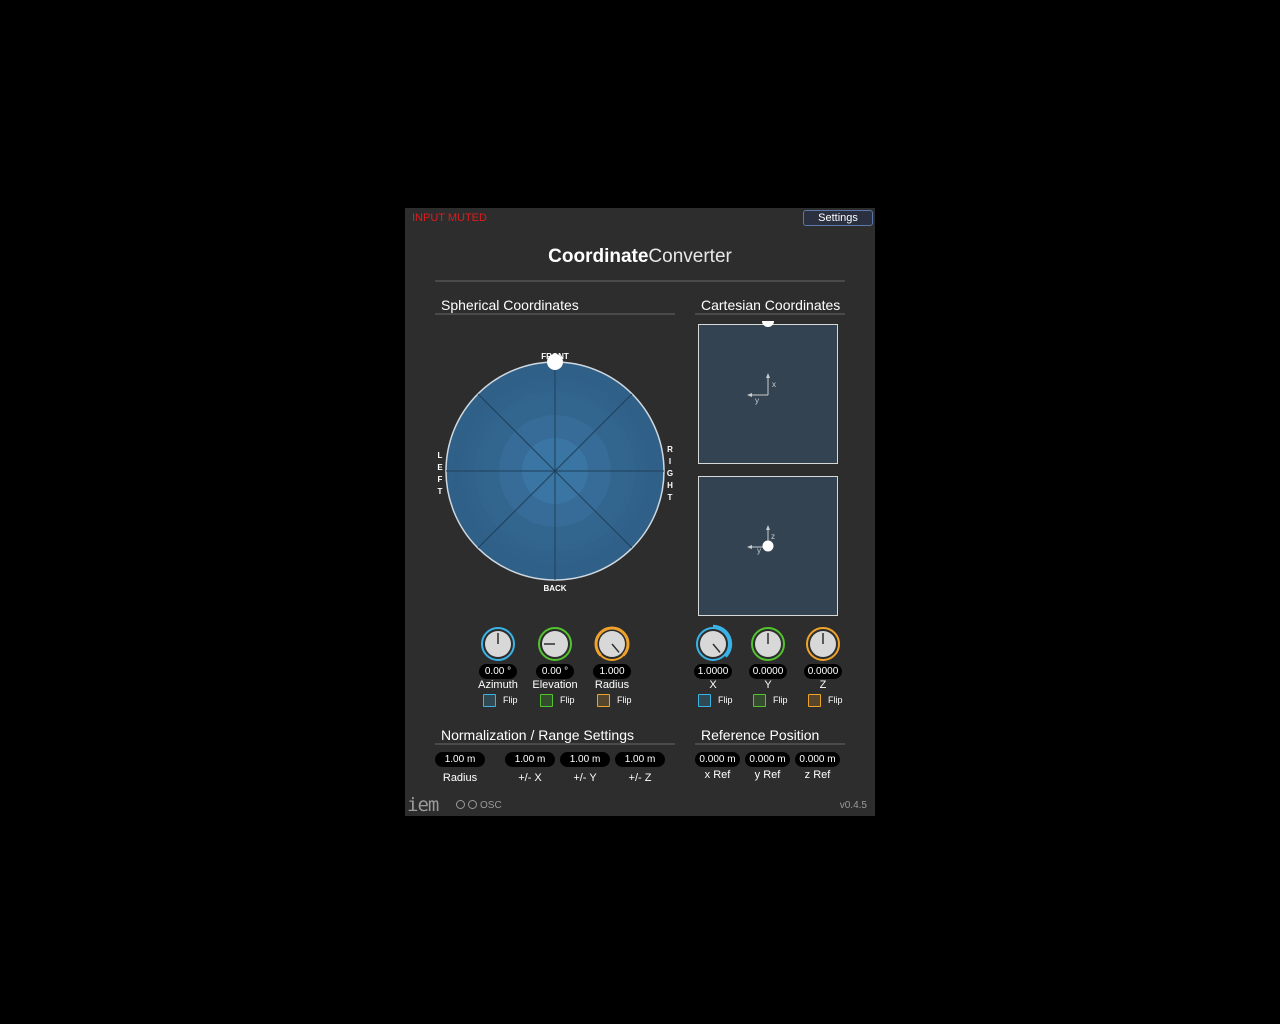 This screenshot has width=1280, height=1024. Describe the element at coordinates (713, 685) in the screenshot. I see `x-label: X` at that location.